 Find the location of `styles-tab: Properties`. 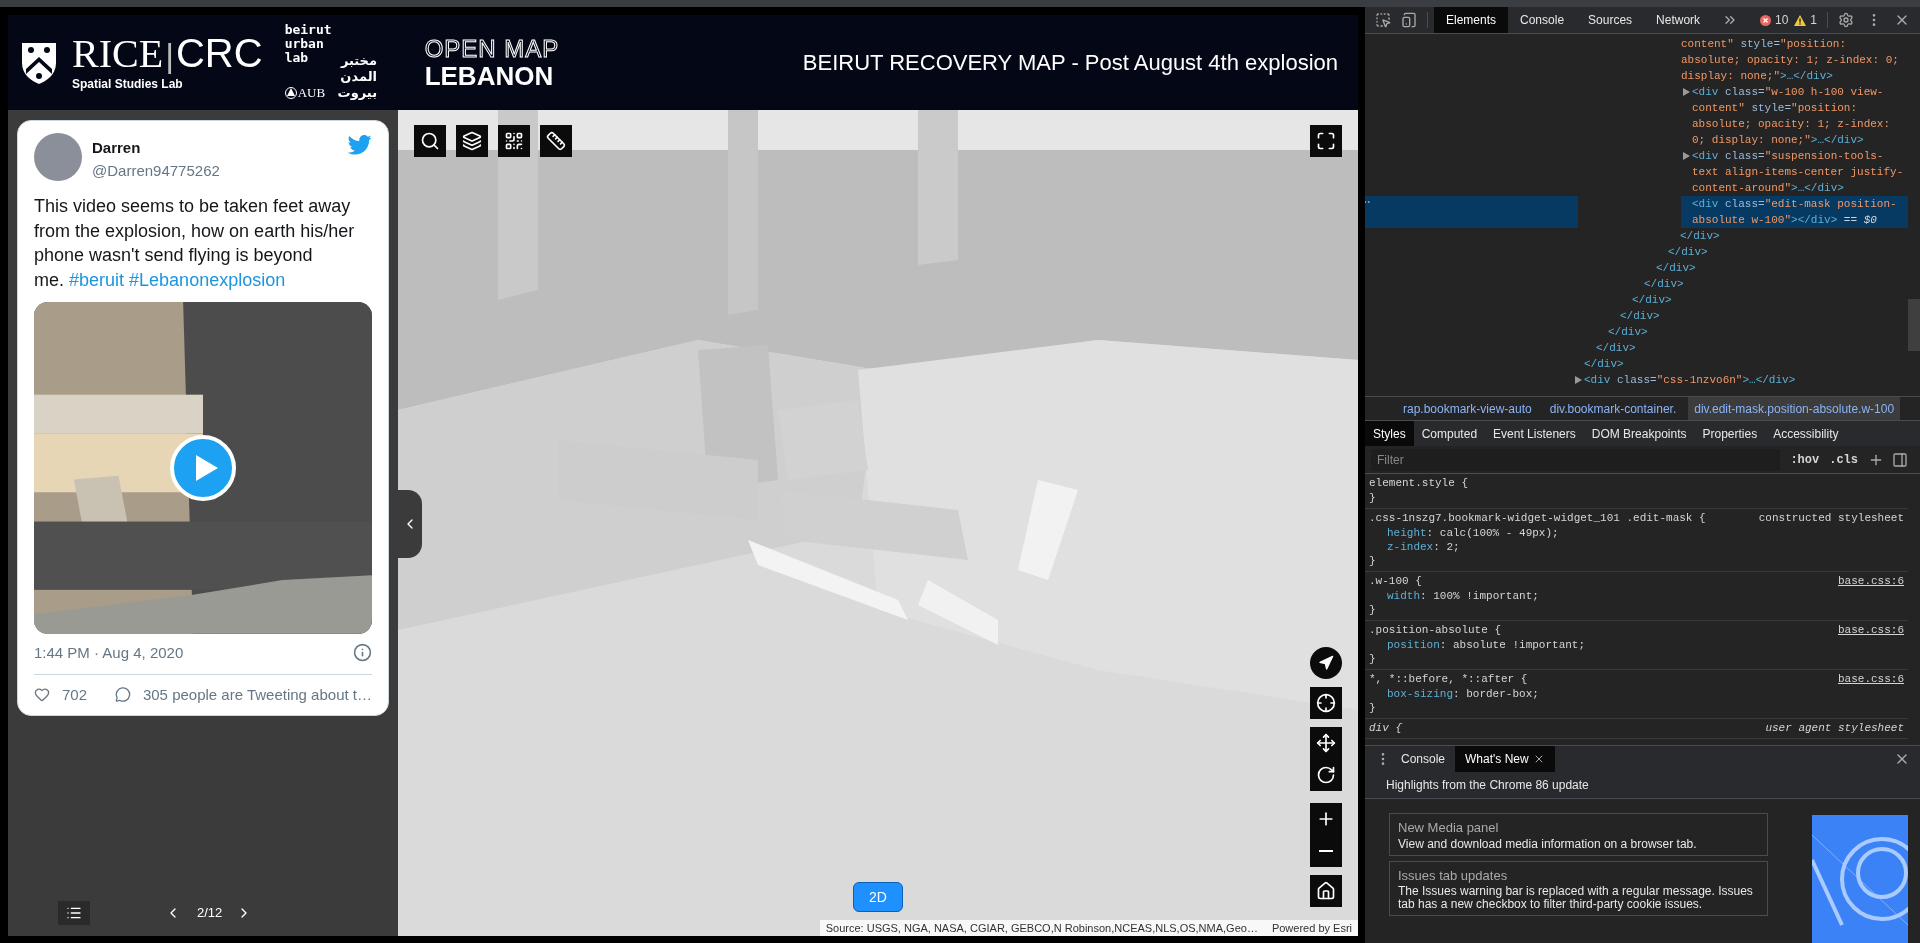

styles-tab: Properties is located at coordinates (1730, 433).